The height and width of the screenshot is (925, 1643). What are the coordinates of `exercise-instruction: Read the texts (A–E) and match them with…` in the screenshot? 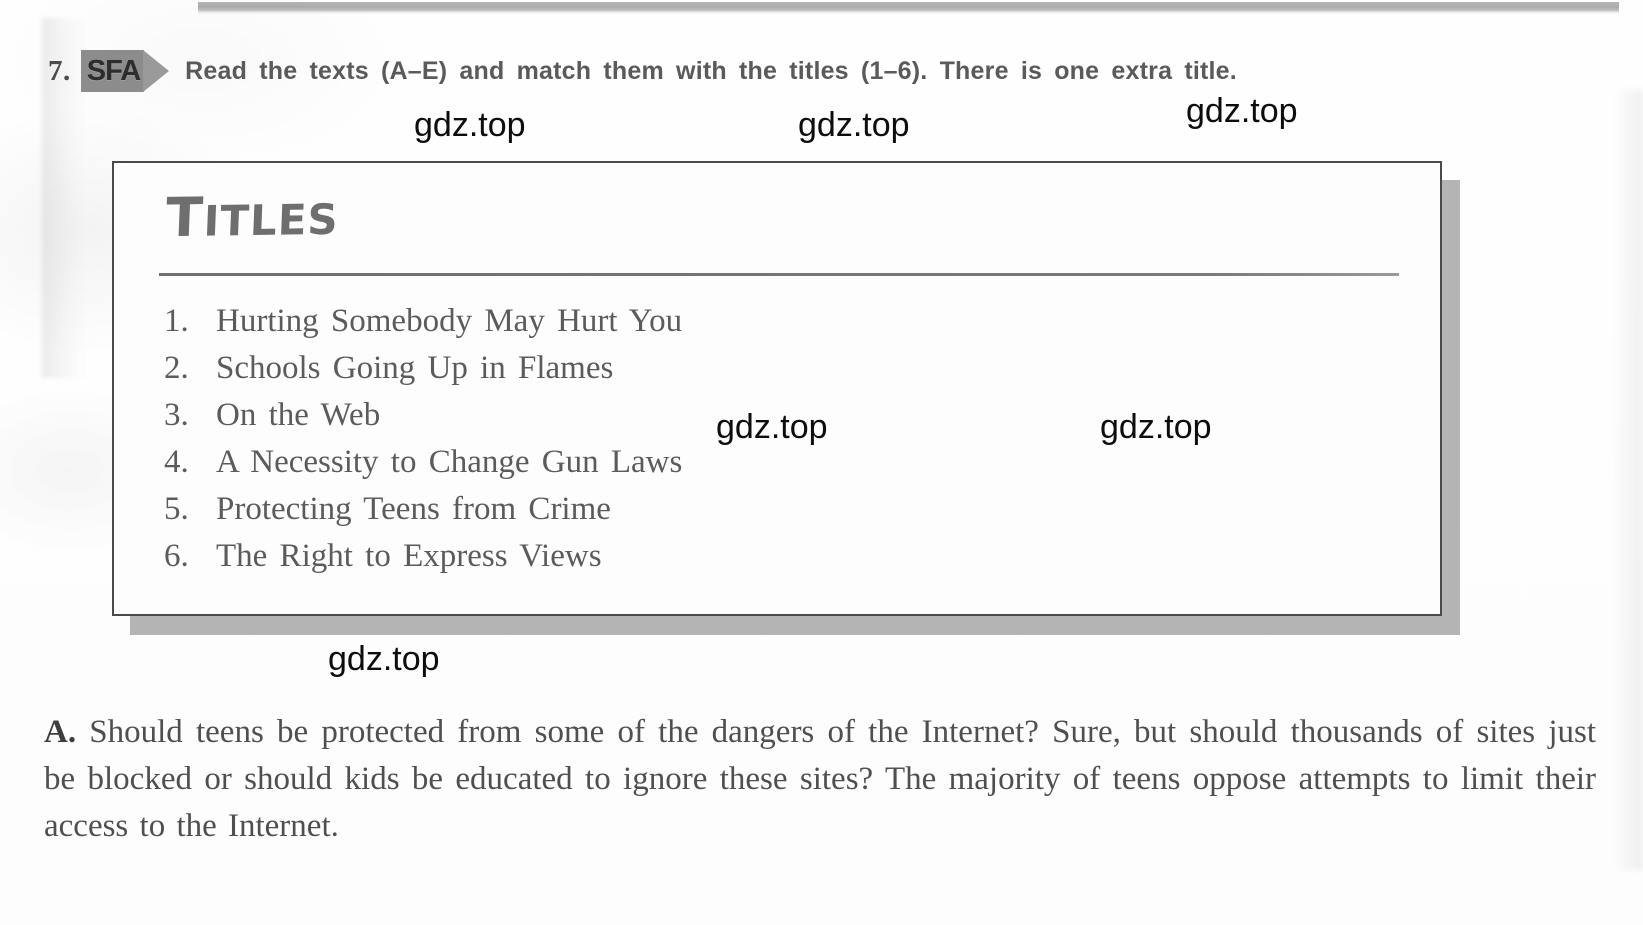 It's located at (711, 70).